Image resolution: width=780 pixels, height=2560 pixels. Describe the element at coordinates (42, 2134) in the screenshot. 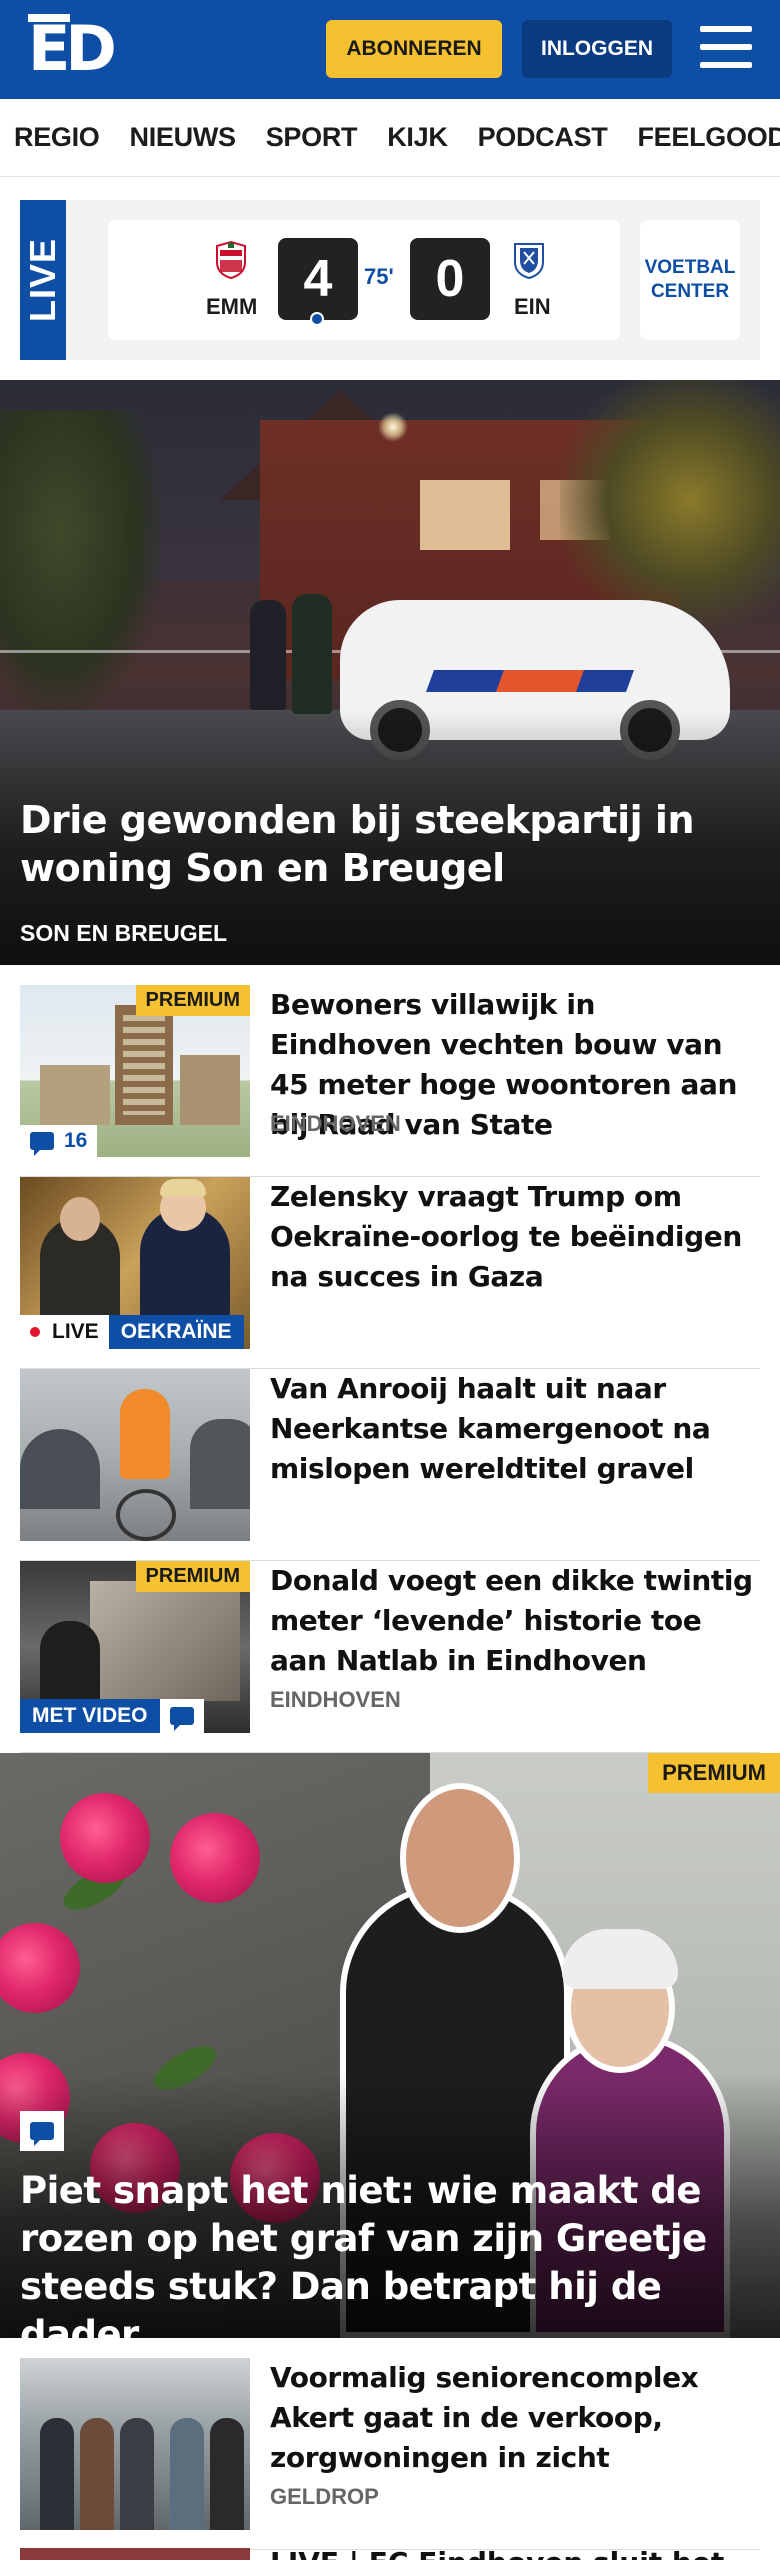

I see `comment-glyph` at that location.